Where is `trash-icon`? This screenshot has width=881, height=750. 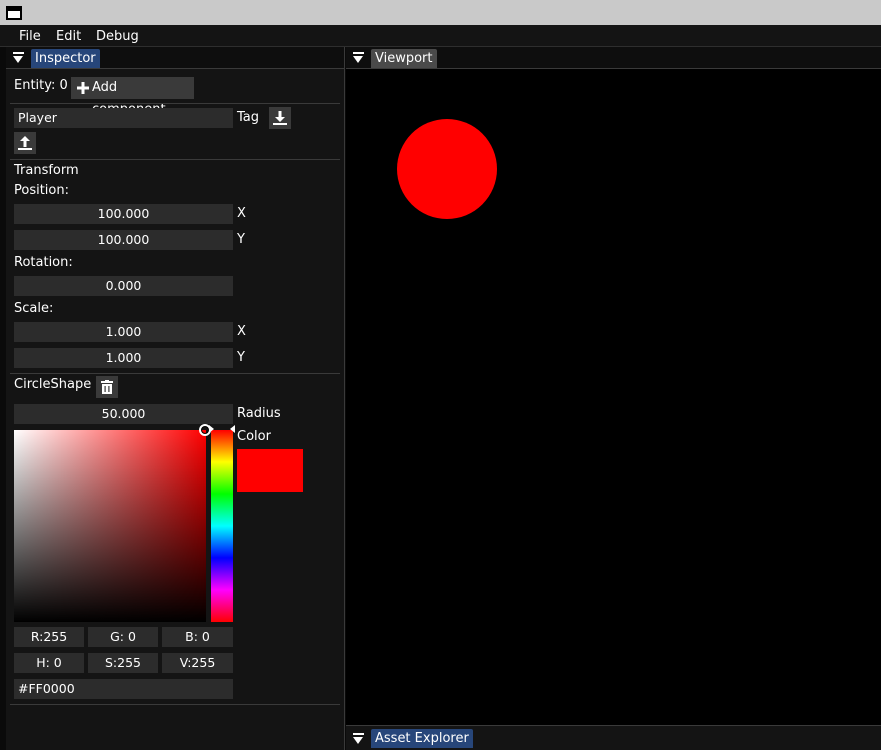
trash-icon is located at coordinates (107, 387).